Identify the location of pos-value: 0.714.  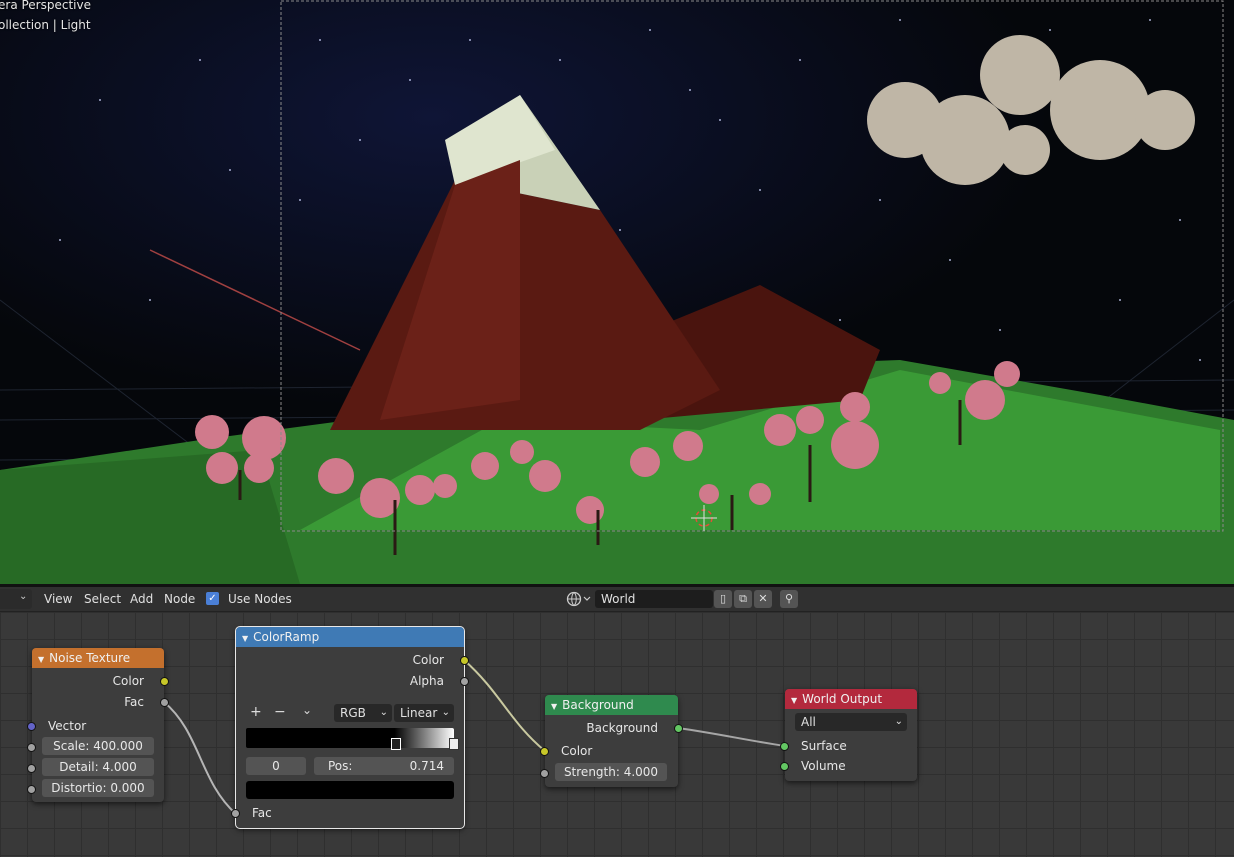
(426, 766).